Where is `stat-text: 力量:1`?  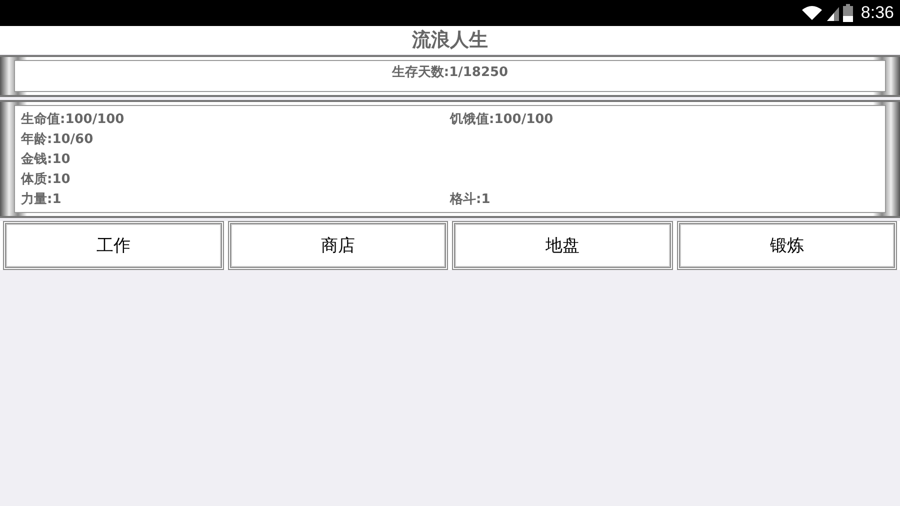 stat-text: 力量:1 is located at coordinates (41, 199).